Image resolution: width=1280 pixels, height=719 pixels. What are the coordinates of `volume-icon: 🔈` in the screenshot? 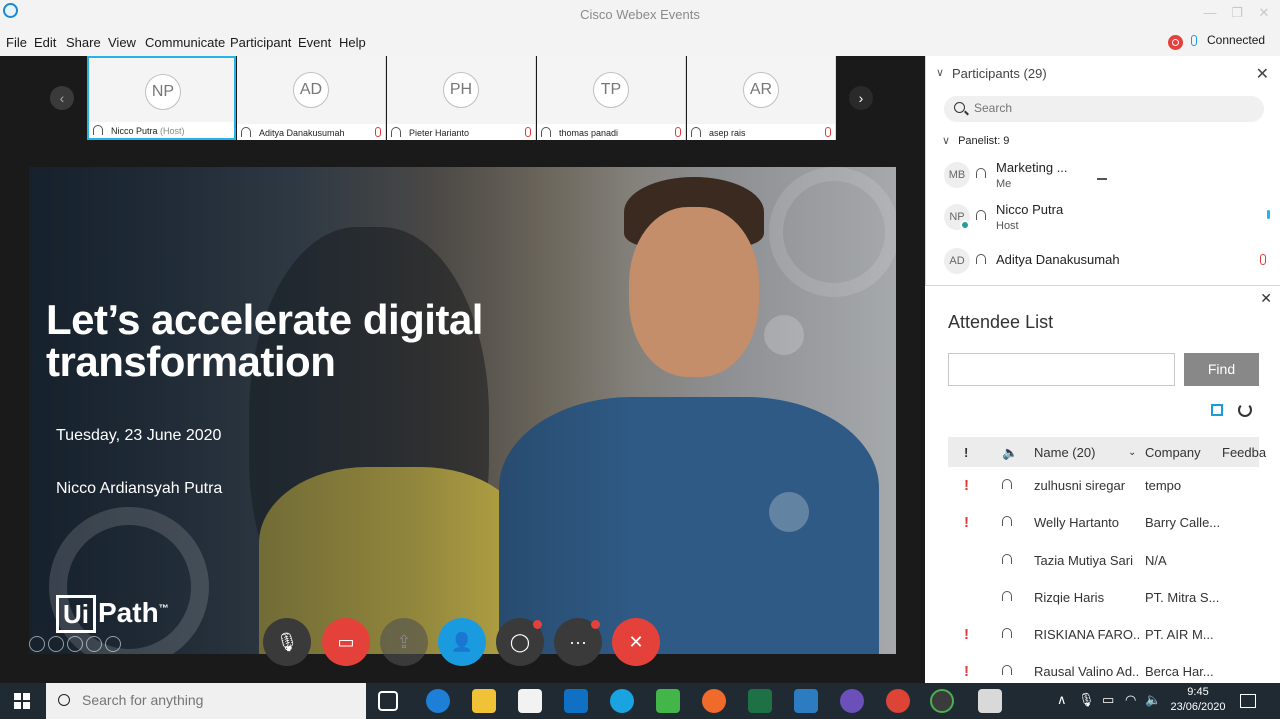 It's located at (1153, 700).